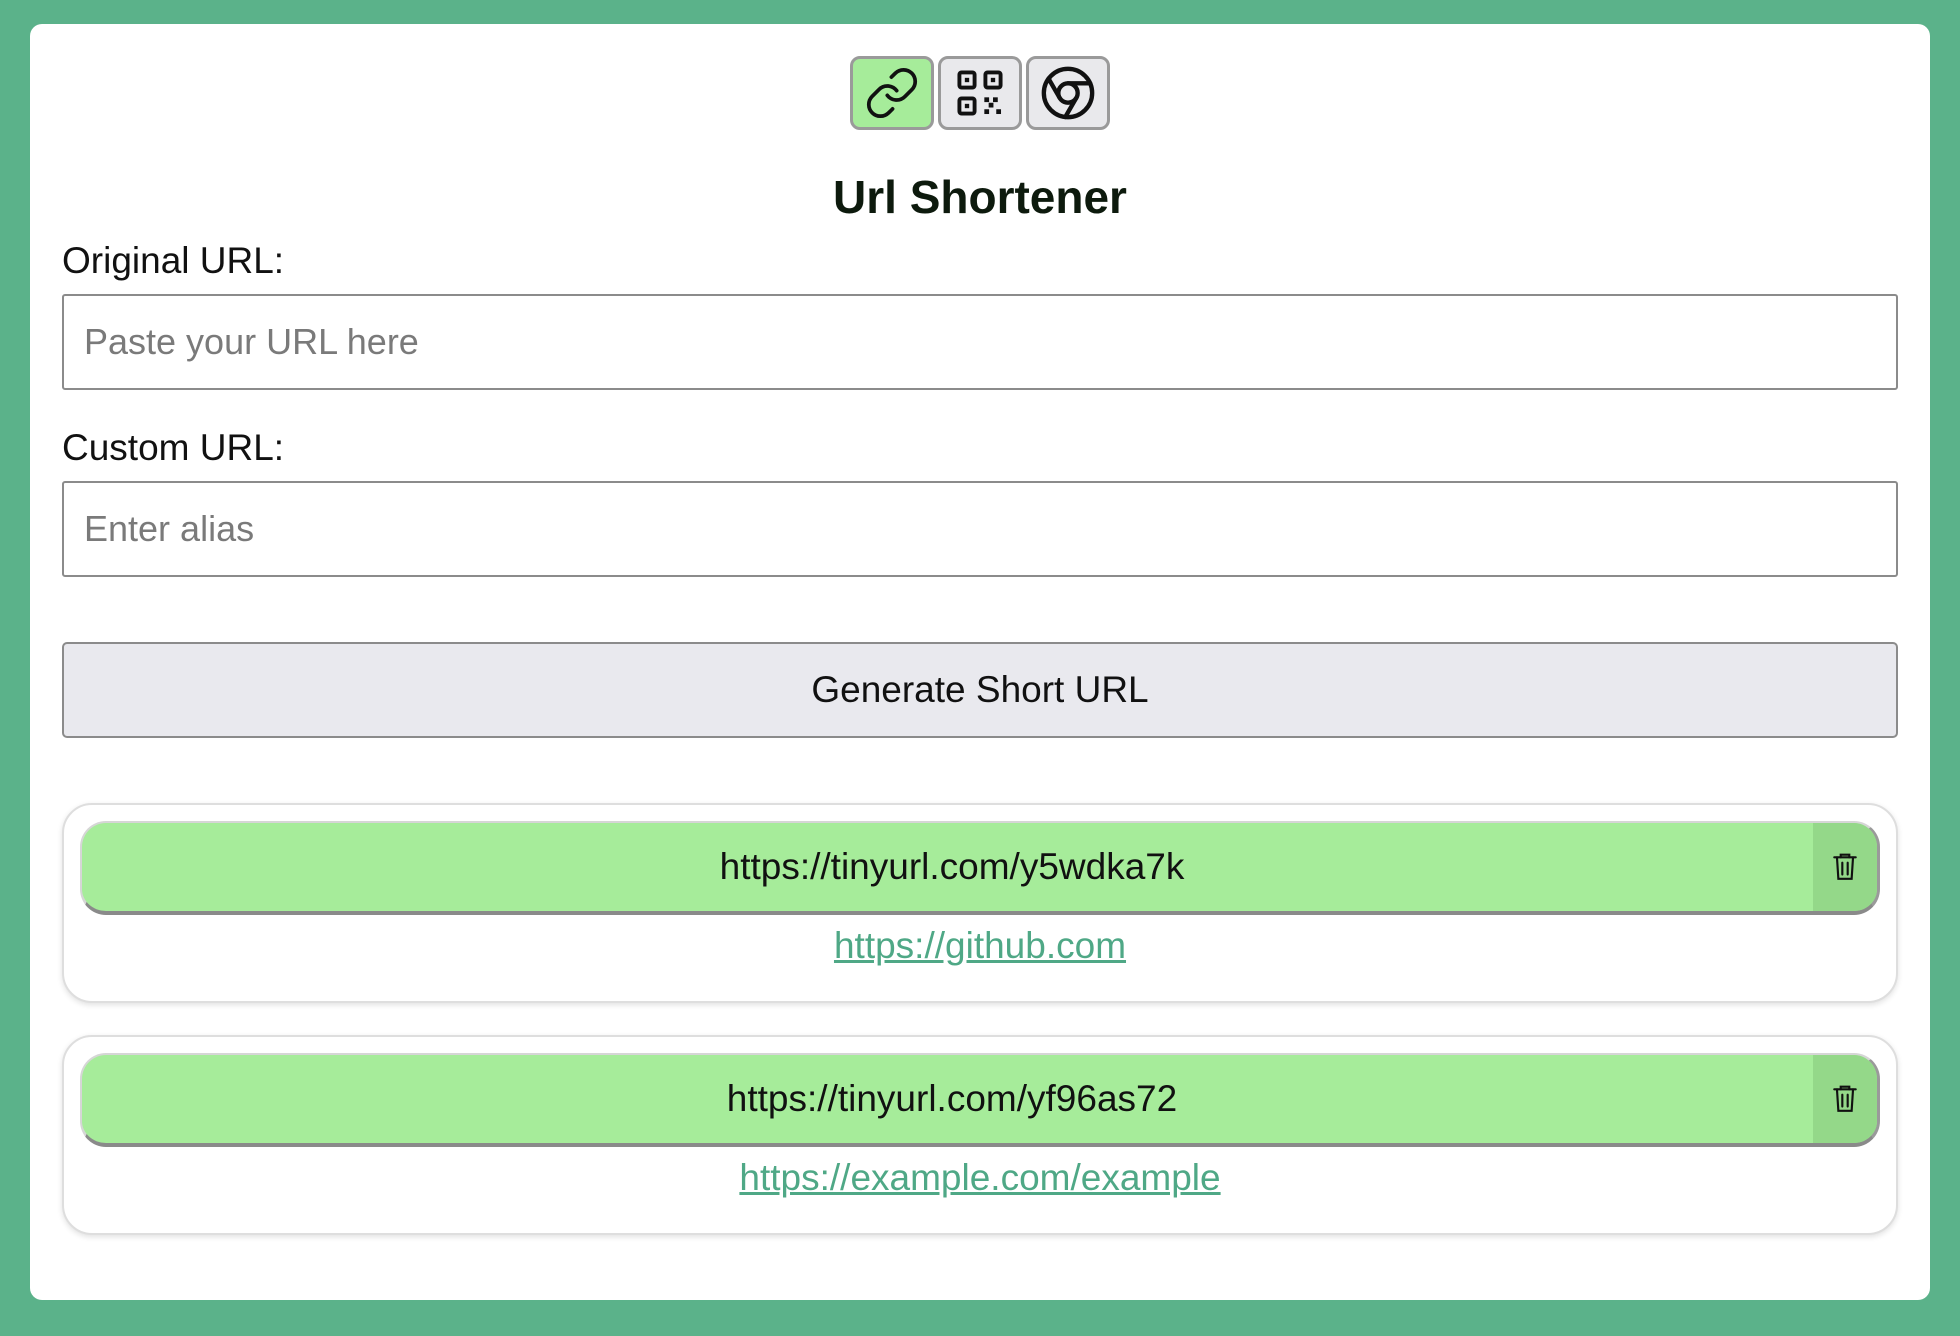 The width and height of the screenshot is (1960, 1336). What do you see at coordinates (980, 197) in the screenshot?
I see `page-title: Url Shortener` at bounding box center [980, 197].